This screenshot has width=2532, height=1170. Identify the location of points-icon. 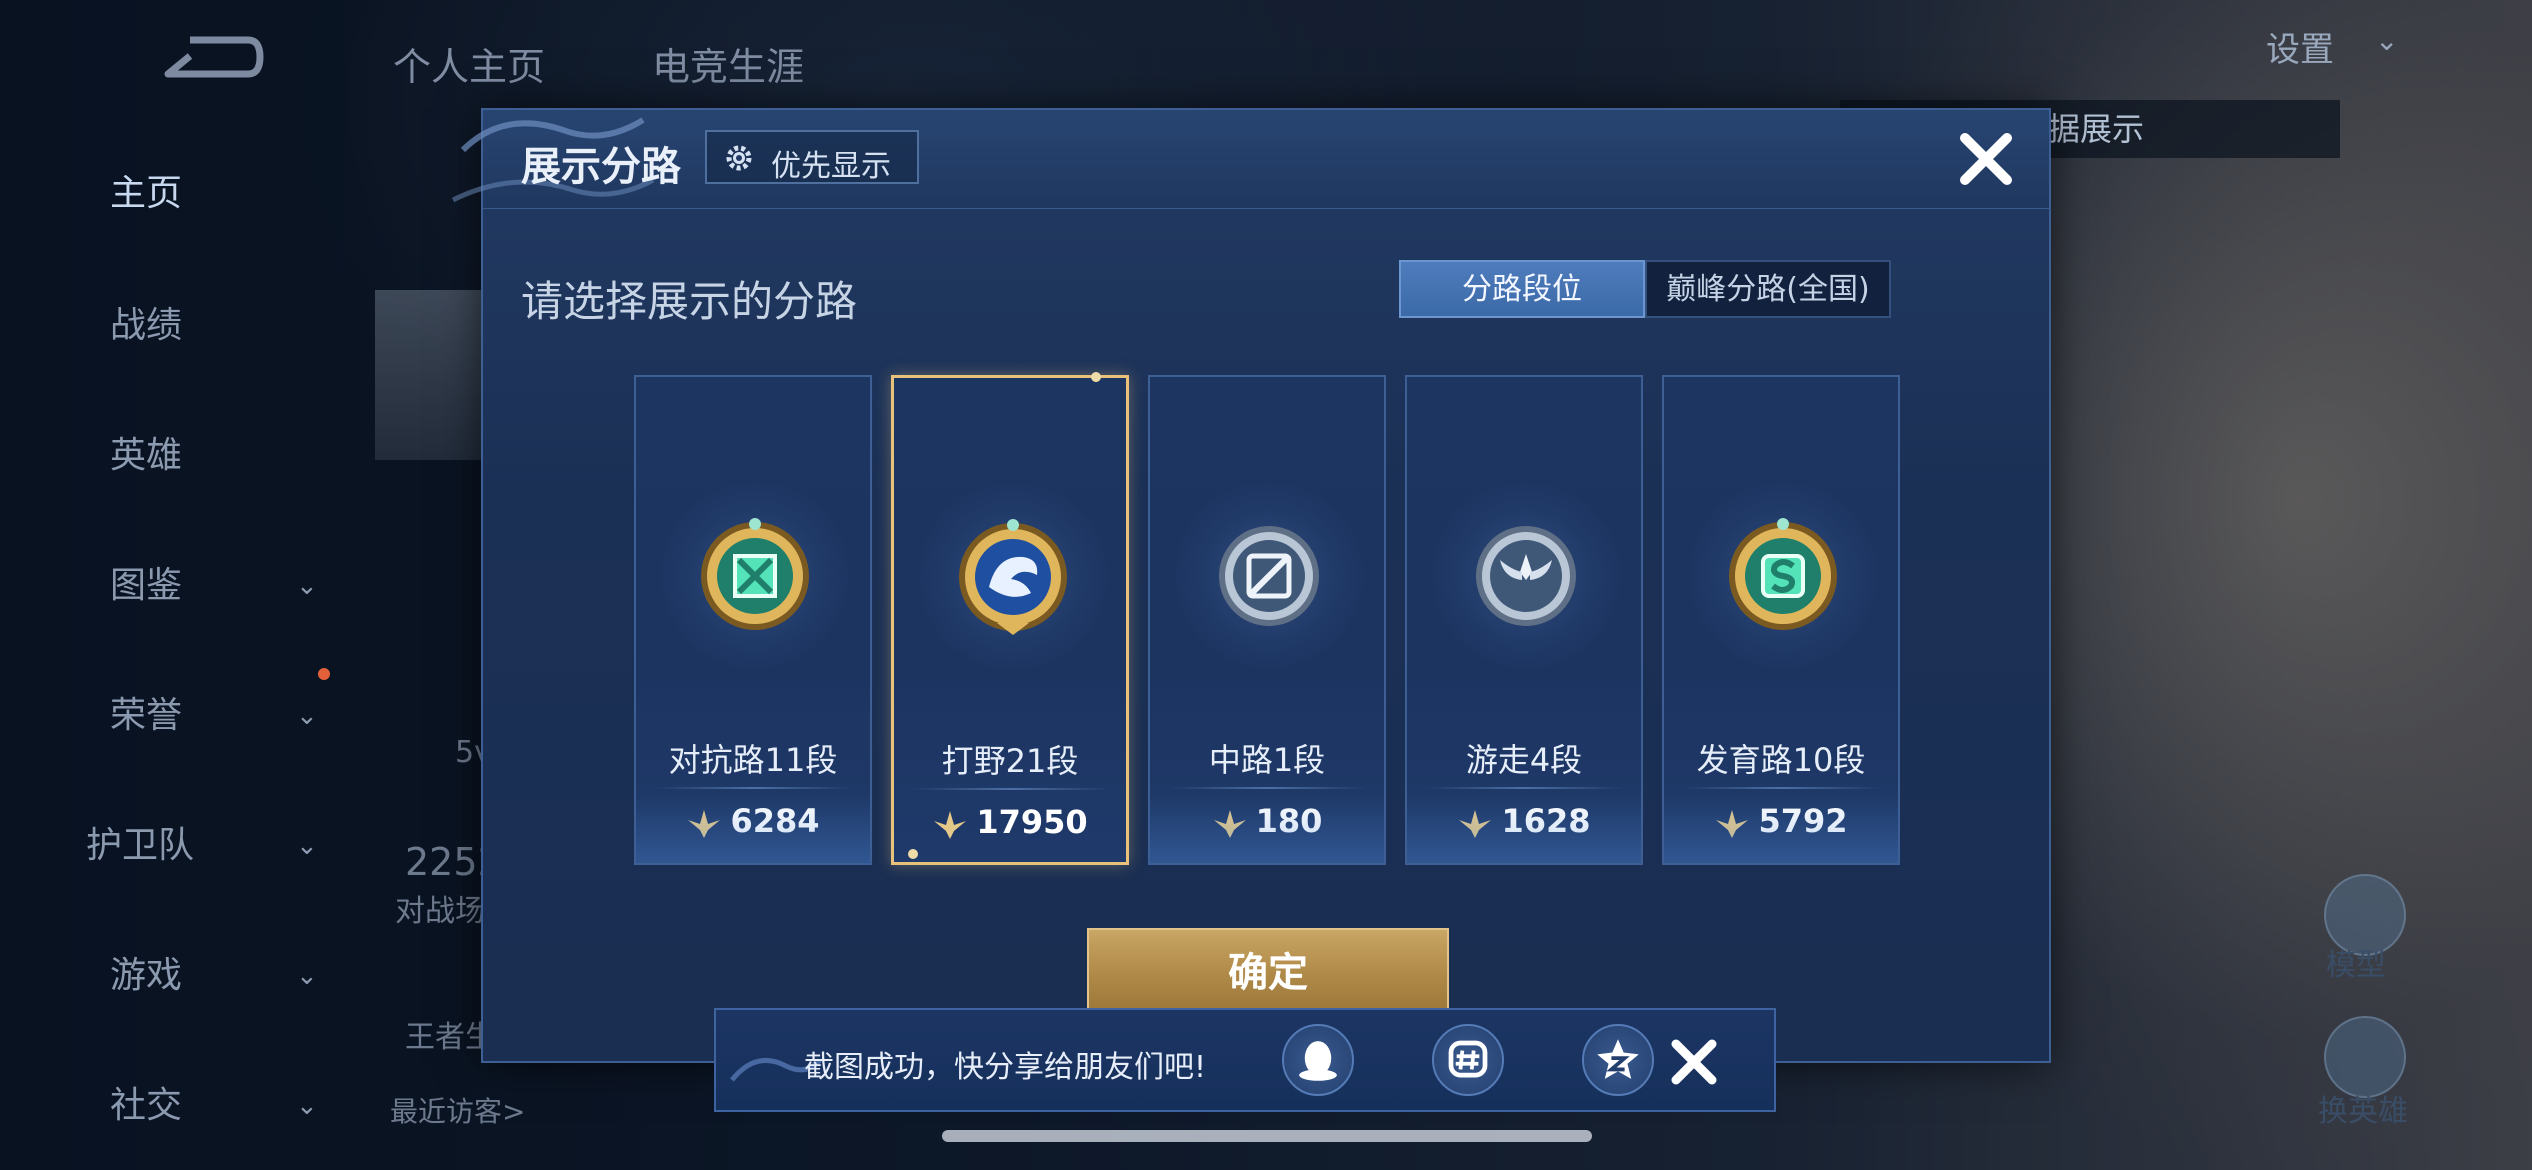
(950, 825).